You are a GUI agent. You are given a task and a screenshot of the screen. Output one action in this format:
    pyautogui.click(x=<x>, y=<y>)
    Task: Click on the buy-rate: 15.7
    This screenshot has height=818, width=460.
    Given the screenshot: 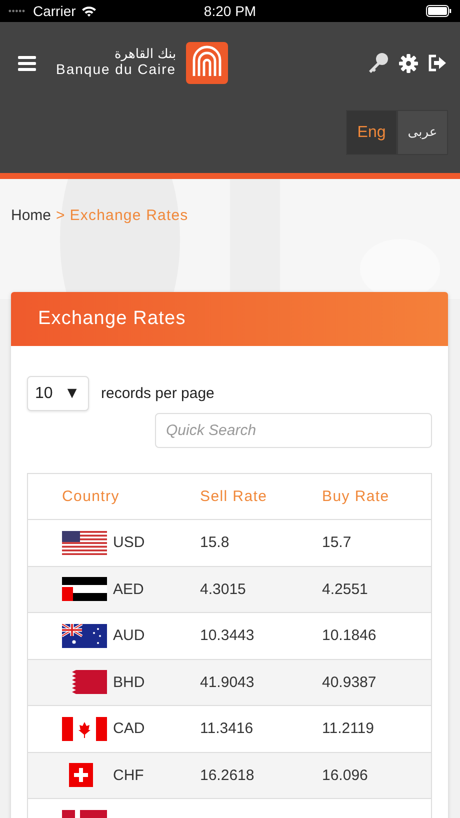 What is the action you would take?
    pyautogui.click(x=337, y=543)
    